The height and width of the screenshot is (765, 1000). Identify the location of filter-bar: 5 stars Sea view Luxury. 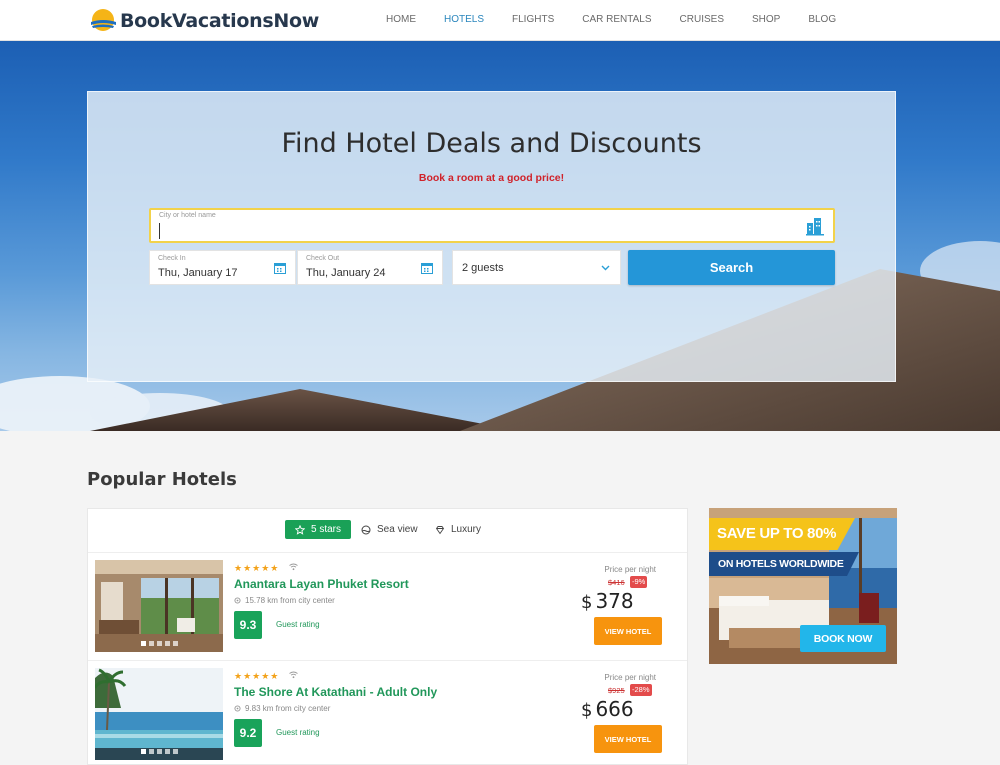
(387, 531).